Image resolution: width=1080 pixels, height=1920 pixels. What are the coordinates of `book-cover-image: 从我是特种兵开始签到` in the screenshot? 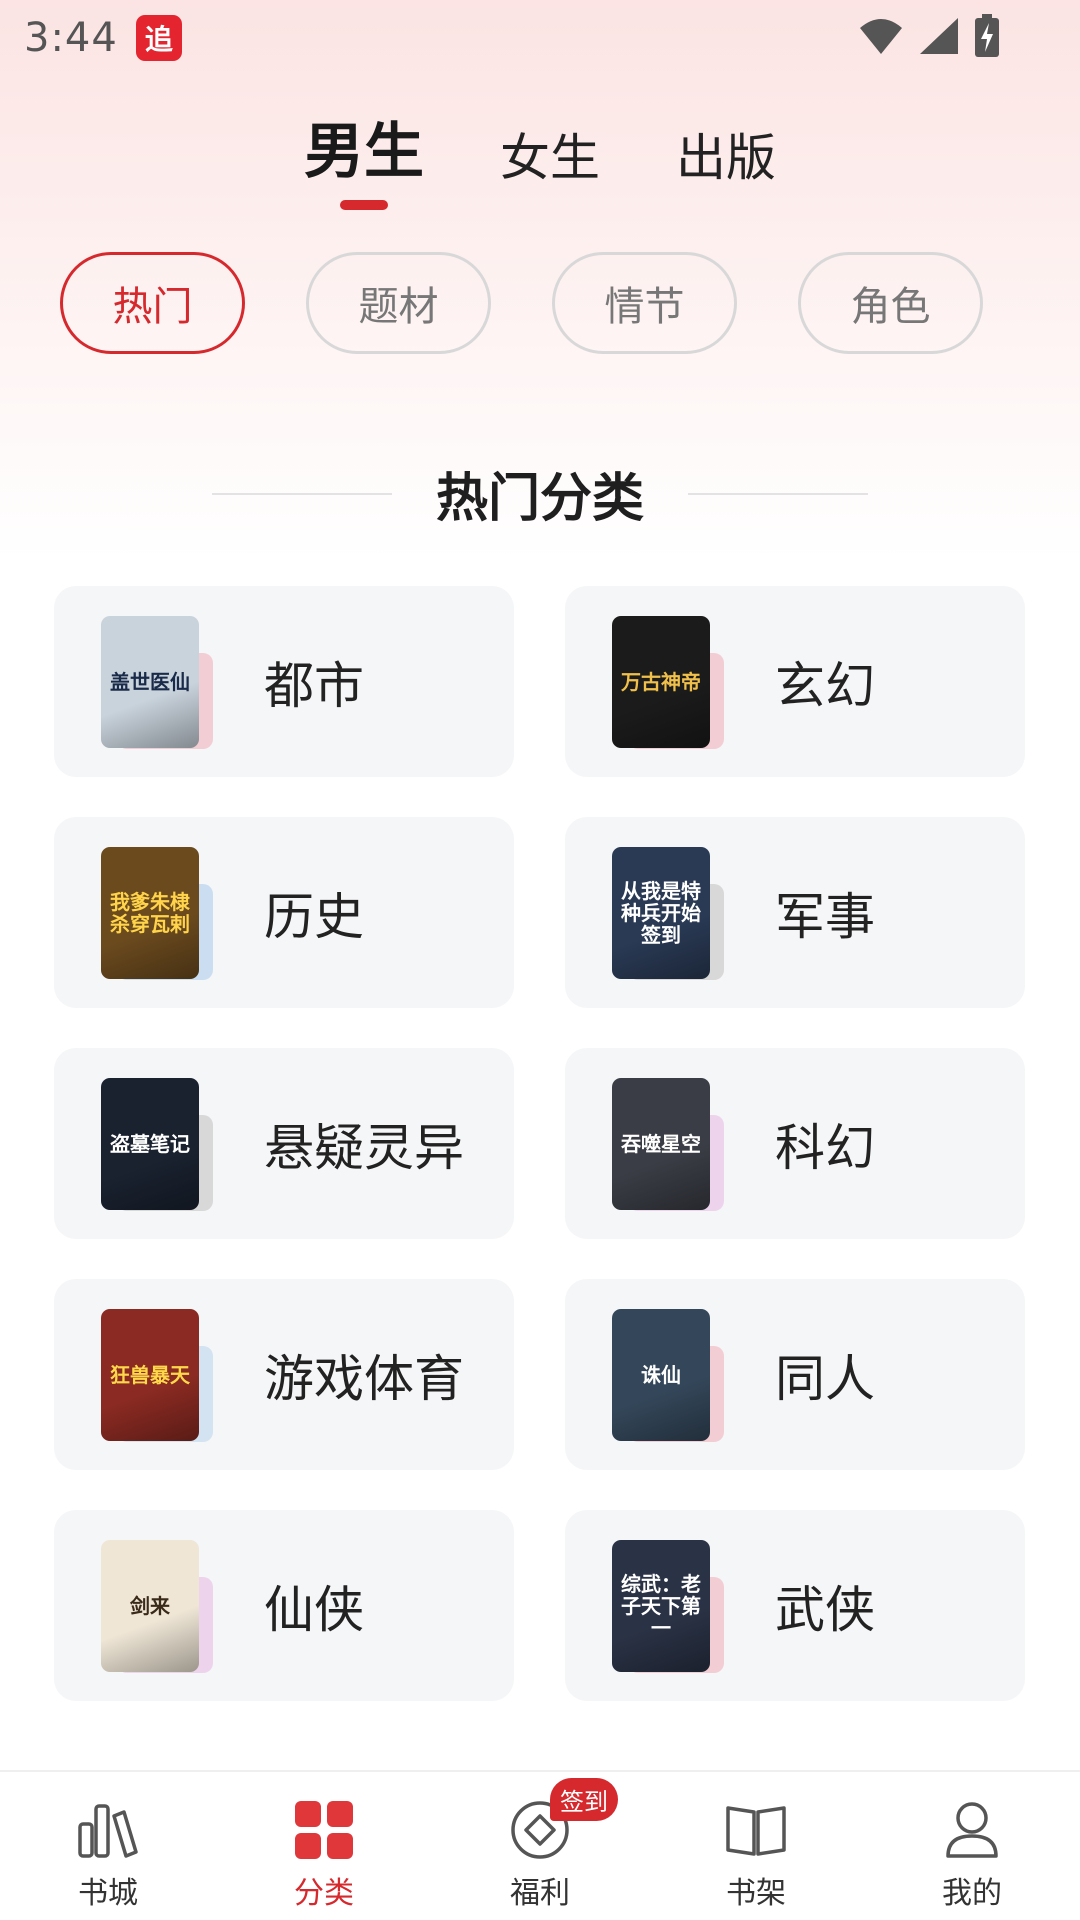 It's located at (661, 913).